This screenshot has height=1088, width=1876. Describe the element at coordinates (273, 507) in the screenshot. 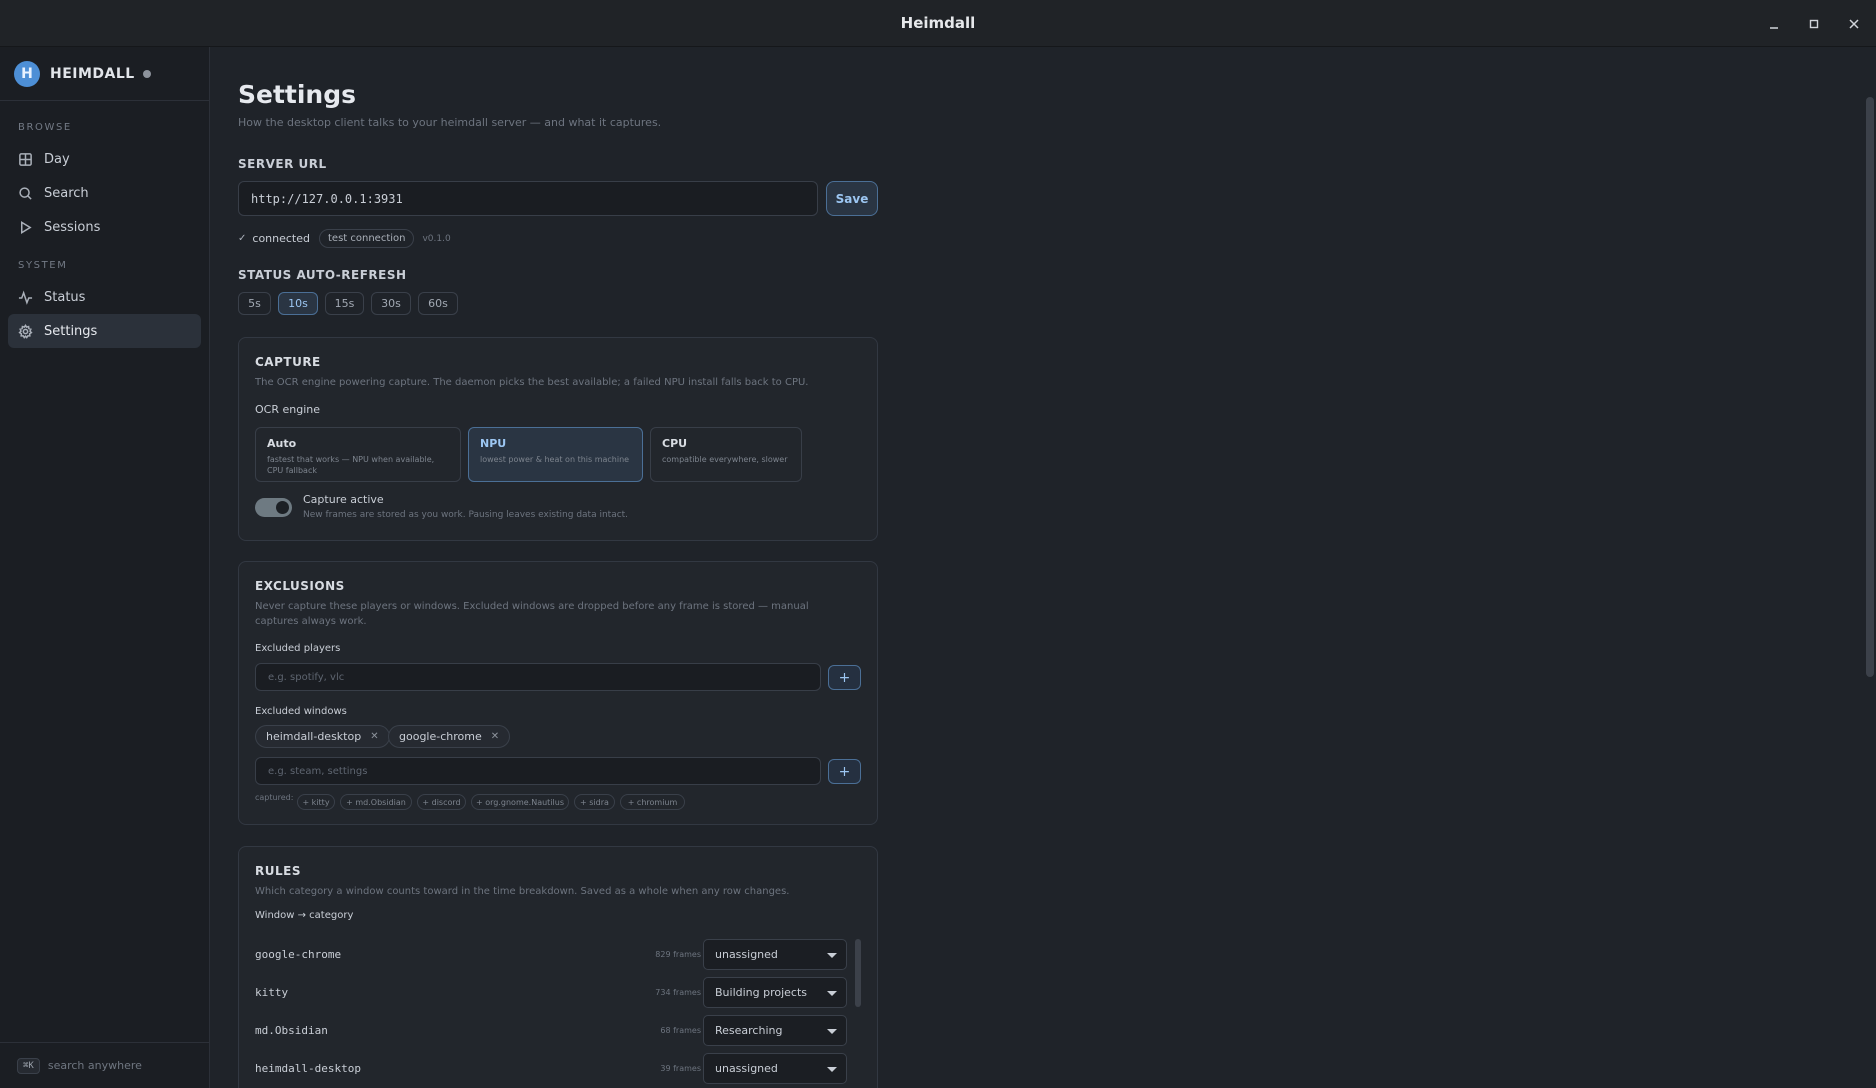

I see `capture-active-toggle` at that location.